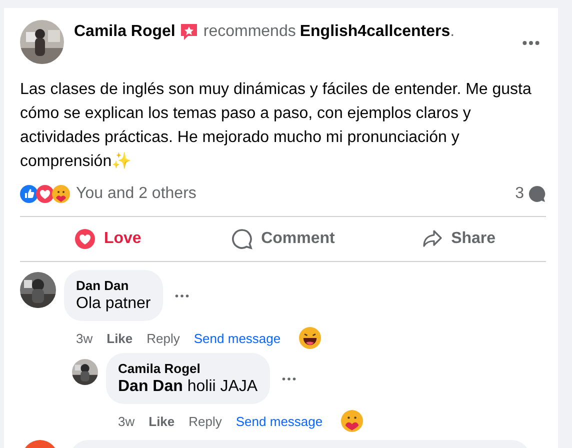 This screenshot has height=448, width=572. I want to click on reaction-summary: You and 2 others, so click(136, 194).